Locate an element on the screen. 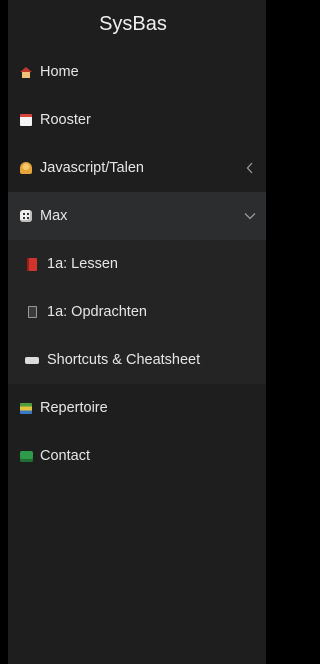 This screenshot has width=320, height=664. notebook-icon is located at coordinates (32, 312).